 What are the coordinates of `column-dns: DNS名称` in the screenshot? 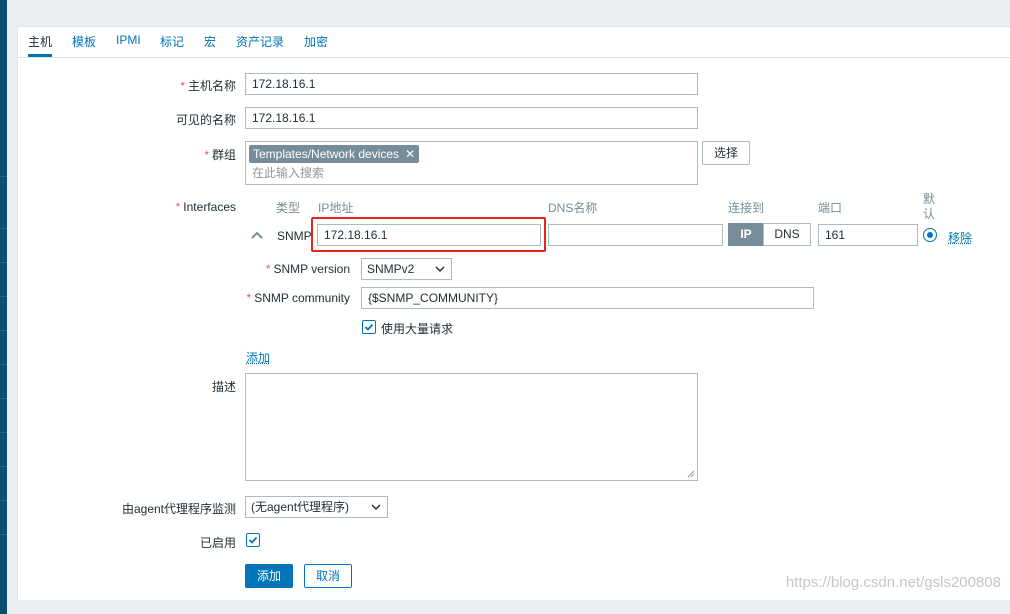 It's located at (573, 208).